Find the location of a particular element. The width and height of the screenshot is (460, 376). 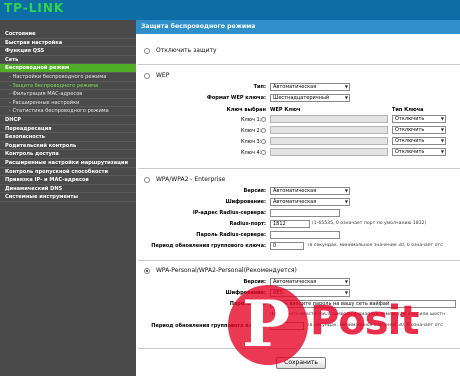

enterprise-title: WPA/WPA2 - Enterprise is located at coordinates (191, 179).